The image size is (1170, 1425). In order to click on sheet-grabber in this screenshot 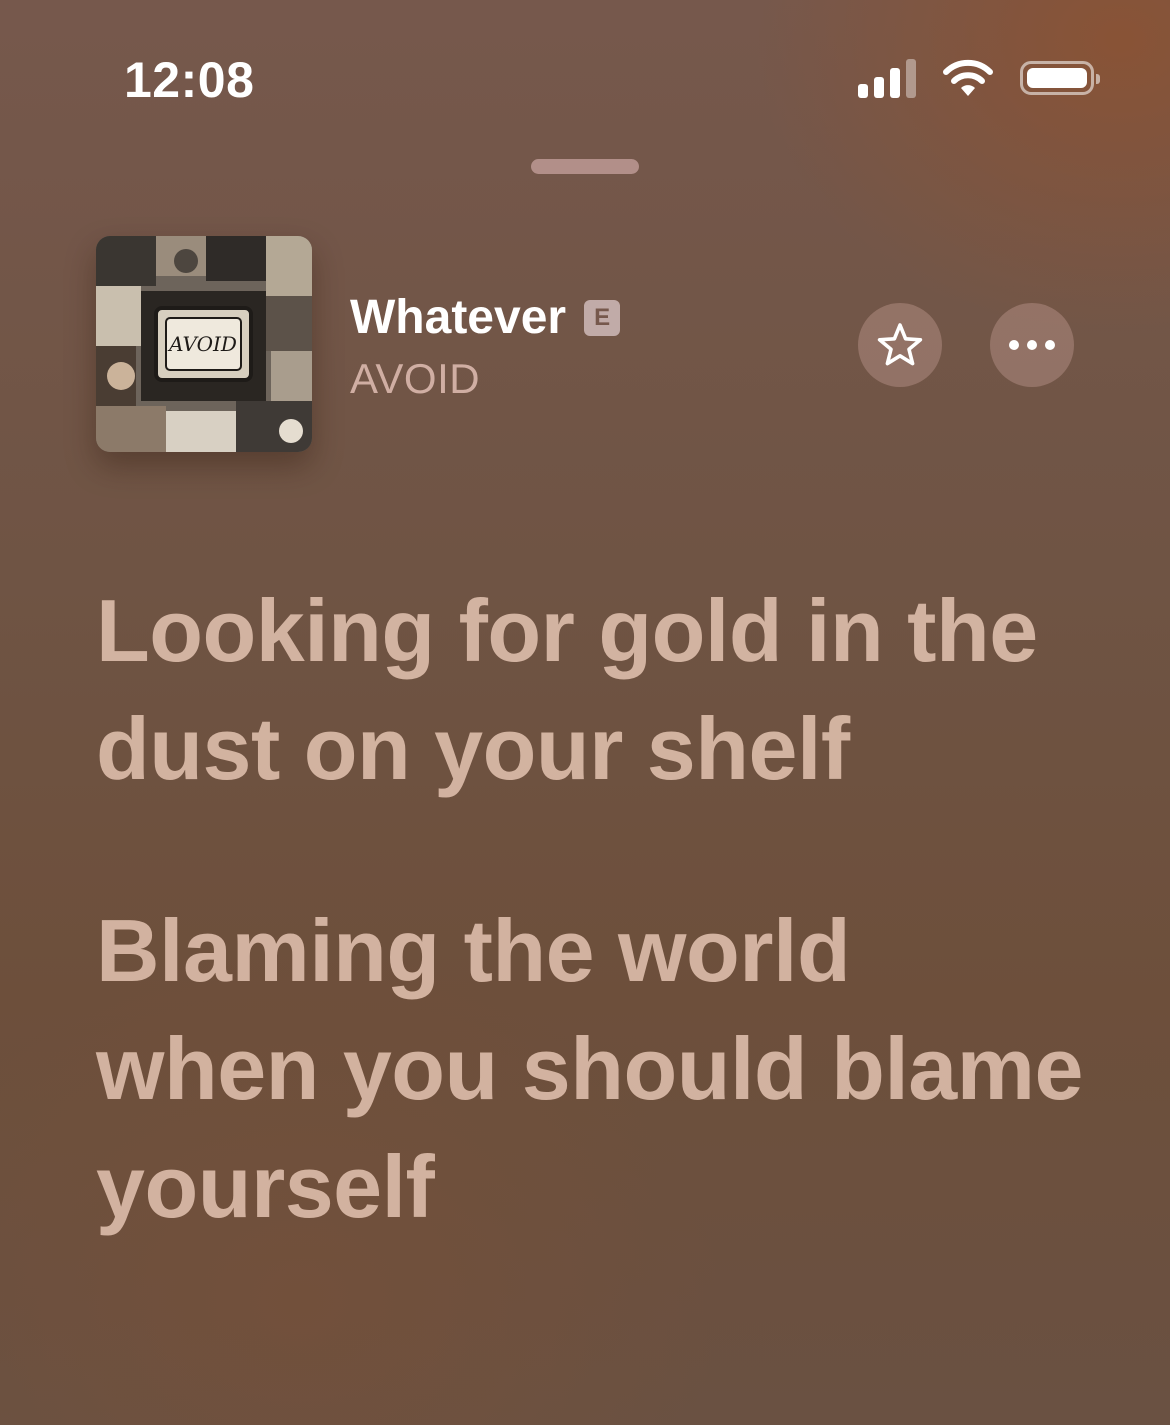, I will do `click(585, 166)`.